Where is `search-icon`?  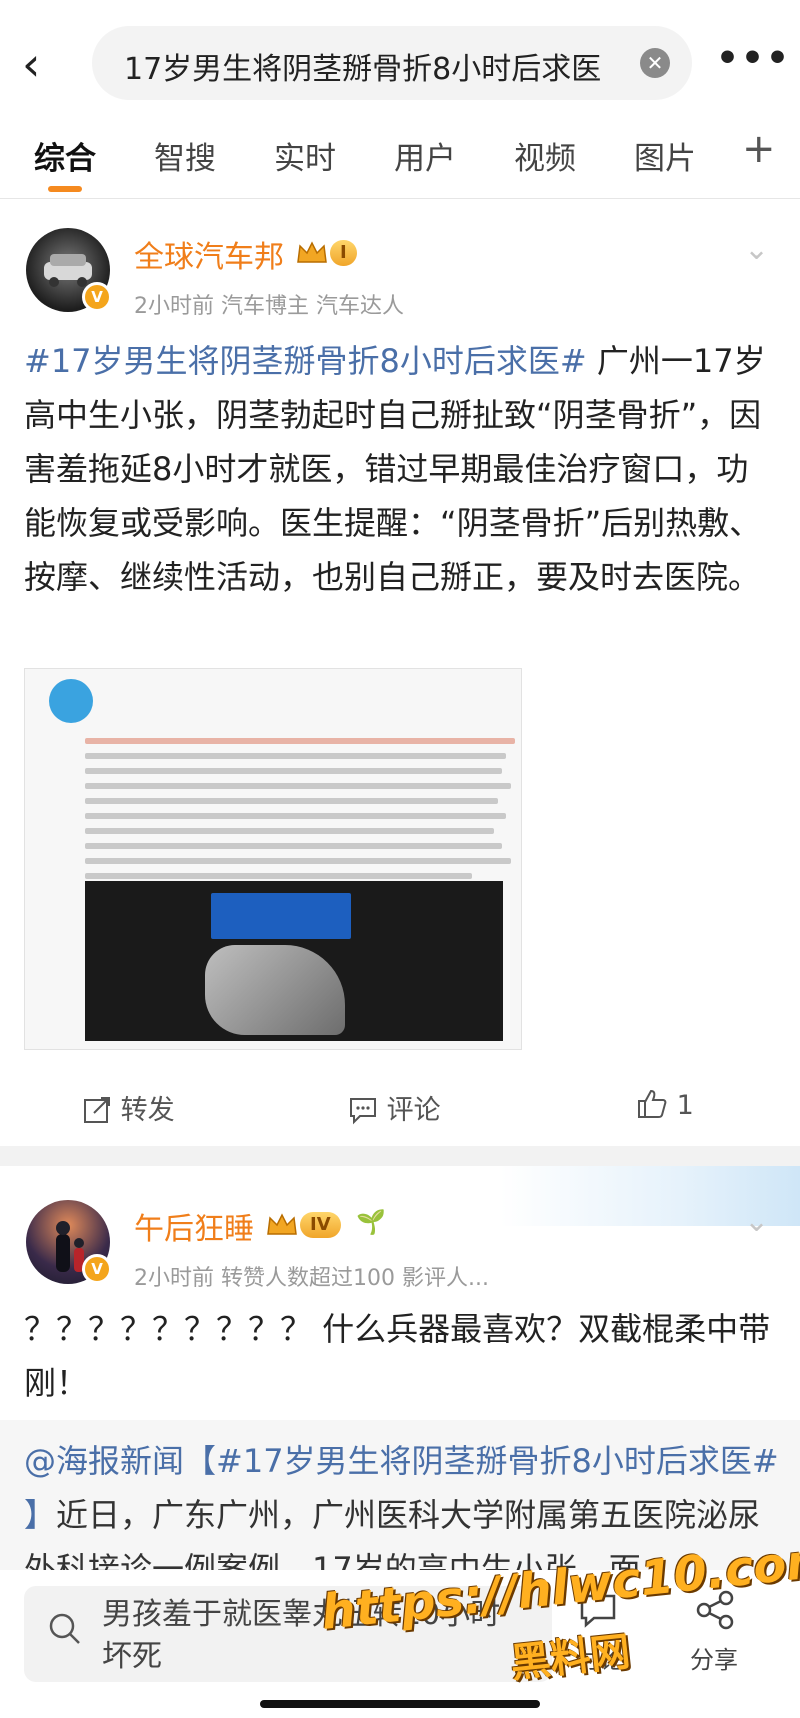 search-icon is located at coordinates (65, 1631).